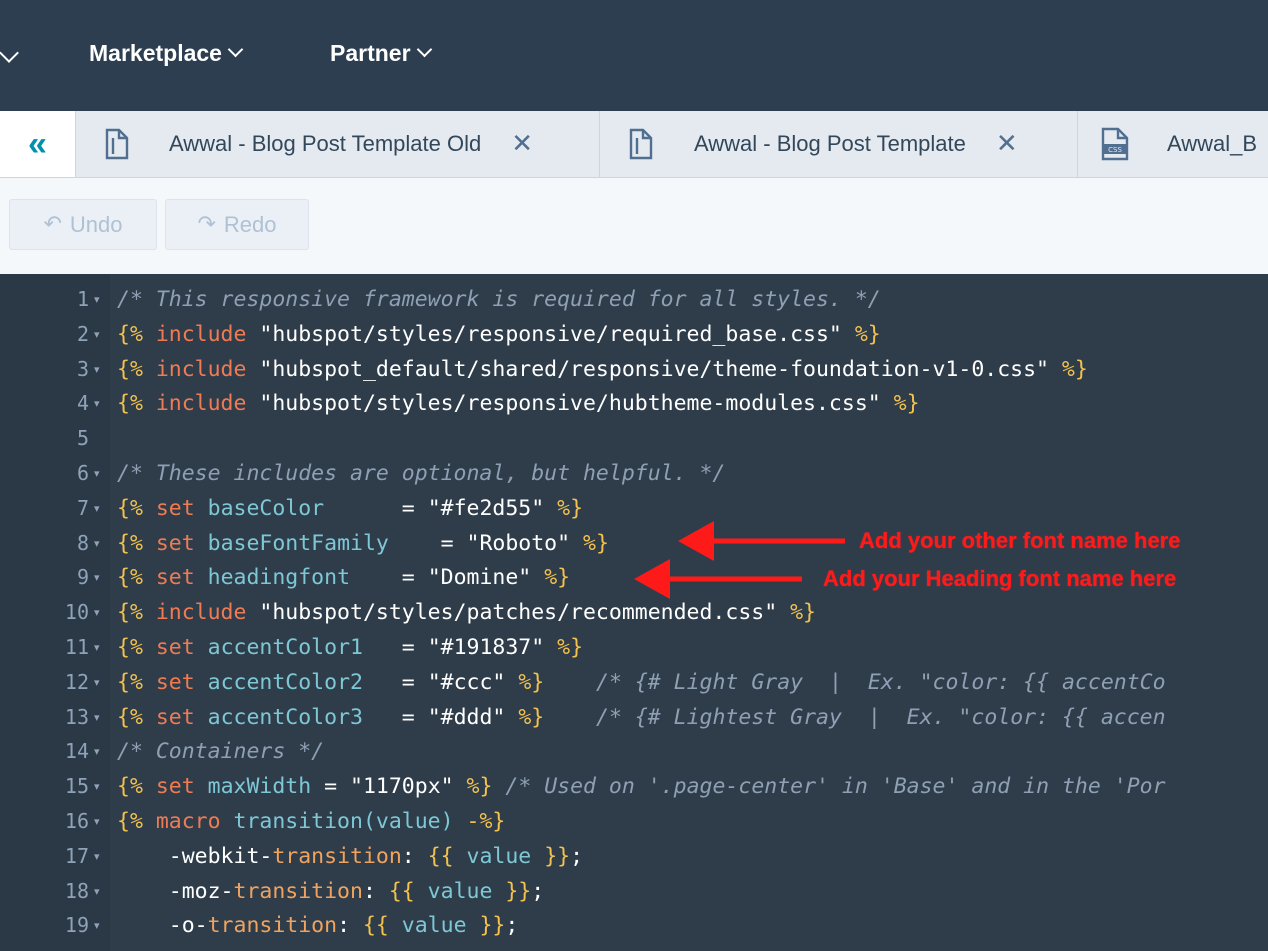 This screenshot has width=1268, height=951. What do you see at coordinates (338, 144) in the screenshot?
I see `tab-blog-post-template-old: Awwal - Blog Post Template Old ✕` at bounding box center [338, 144].